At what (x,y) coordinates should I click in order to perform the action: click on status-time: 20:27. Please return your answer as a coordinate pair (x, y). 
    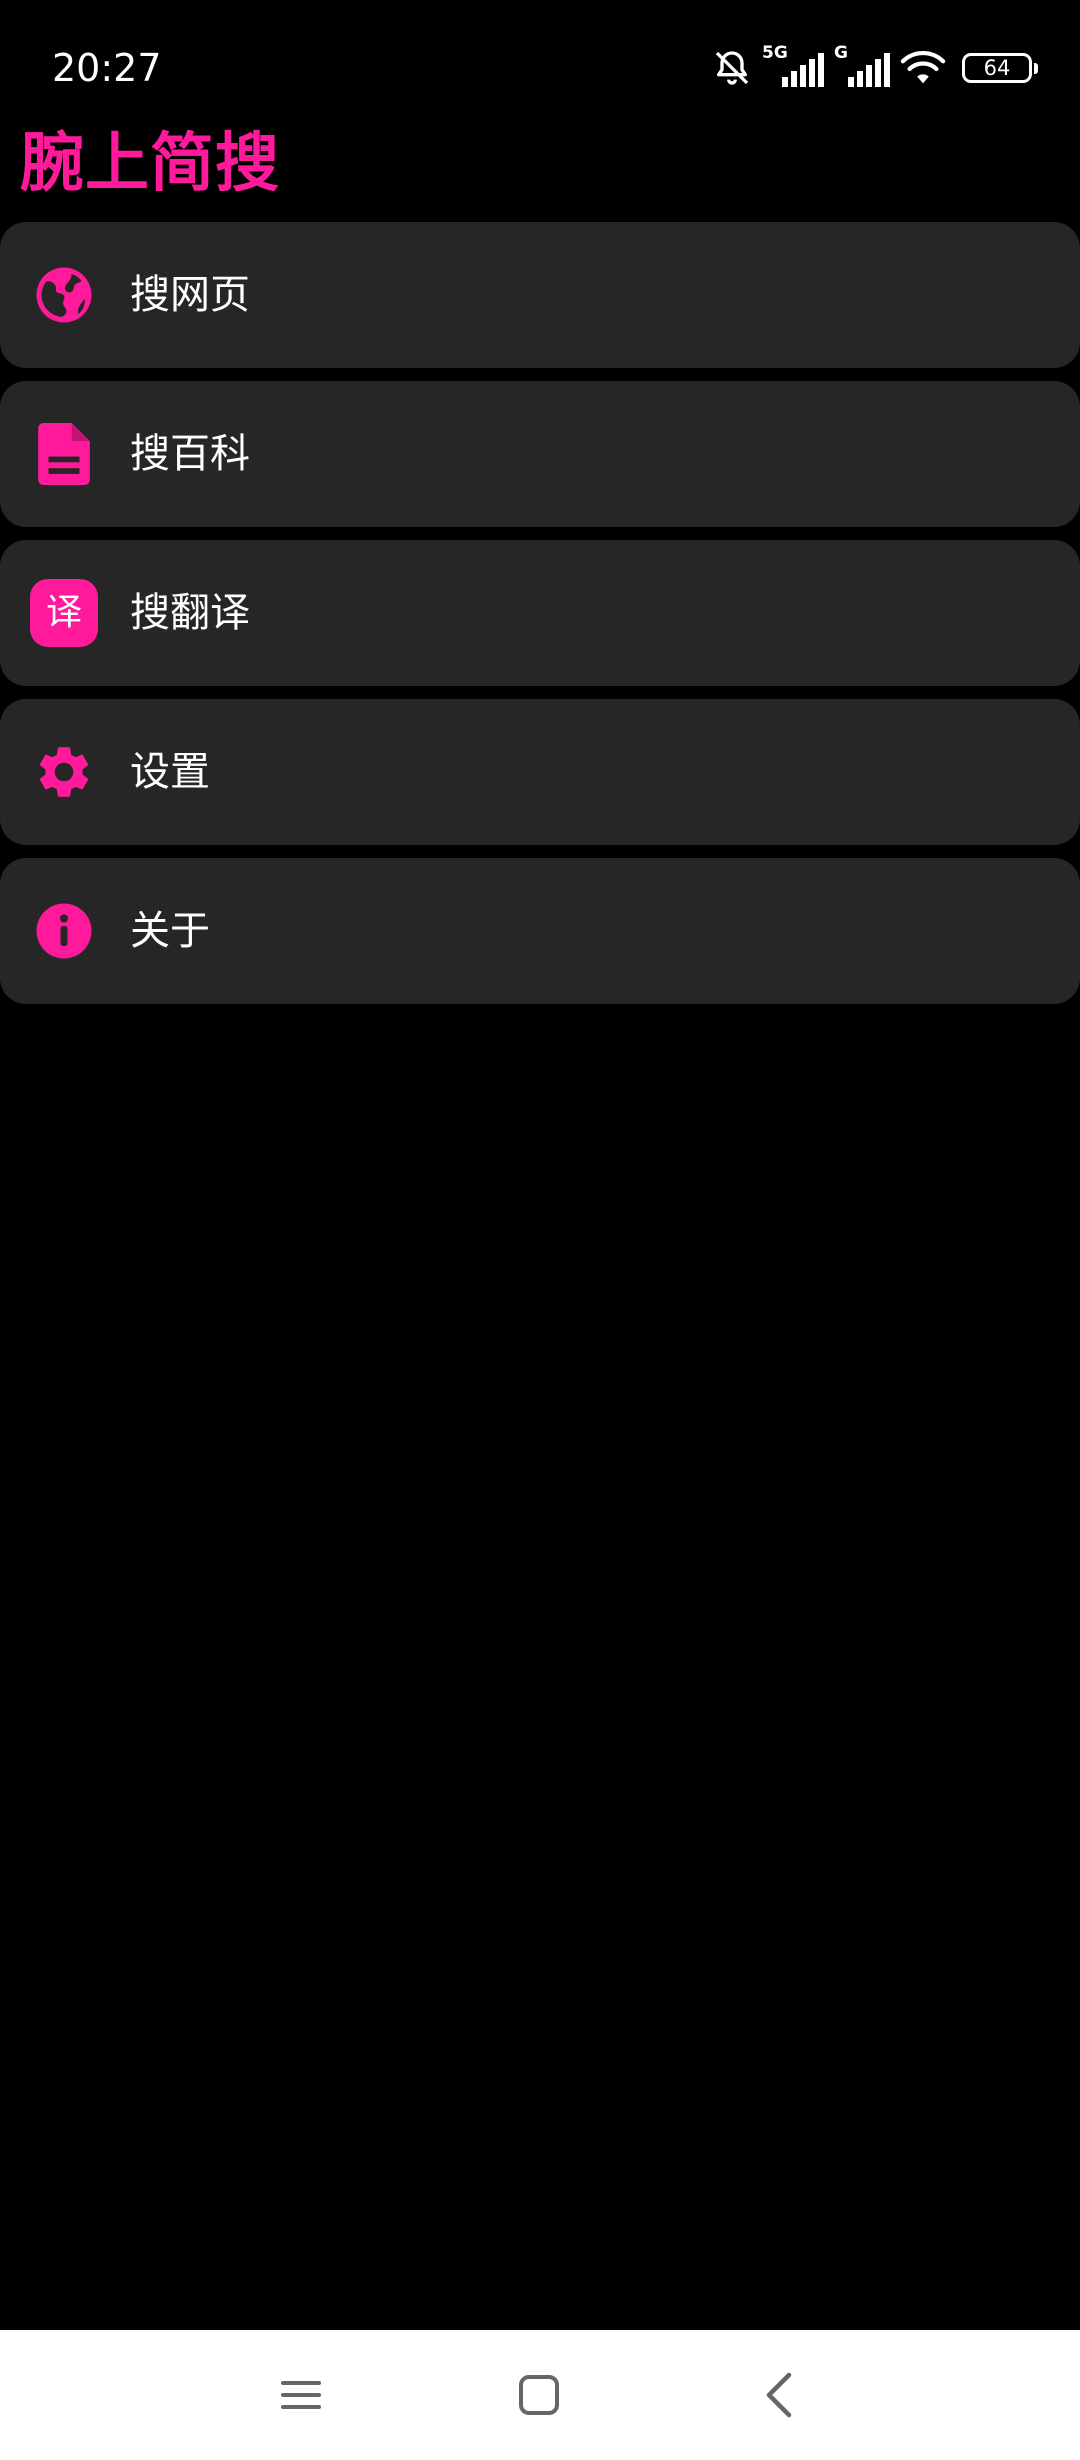
    Looking at the image, I should click on (107, 68).